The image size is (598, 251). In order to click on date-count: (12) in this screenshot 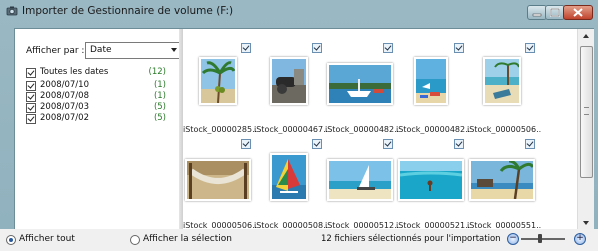, I will do `click(157, 72)`.